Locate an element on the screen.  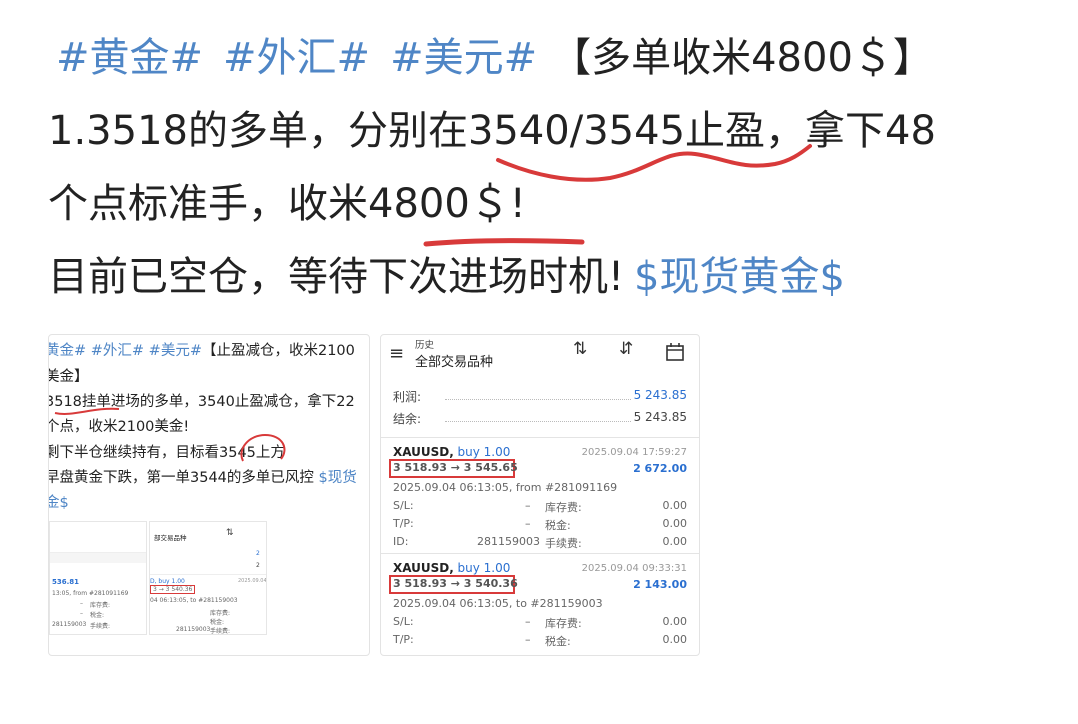
trade2-time: 2025.09.04 09:33:31 is located at coordinates (634, 568).